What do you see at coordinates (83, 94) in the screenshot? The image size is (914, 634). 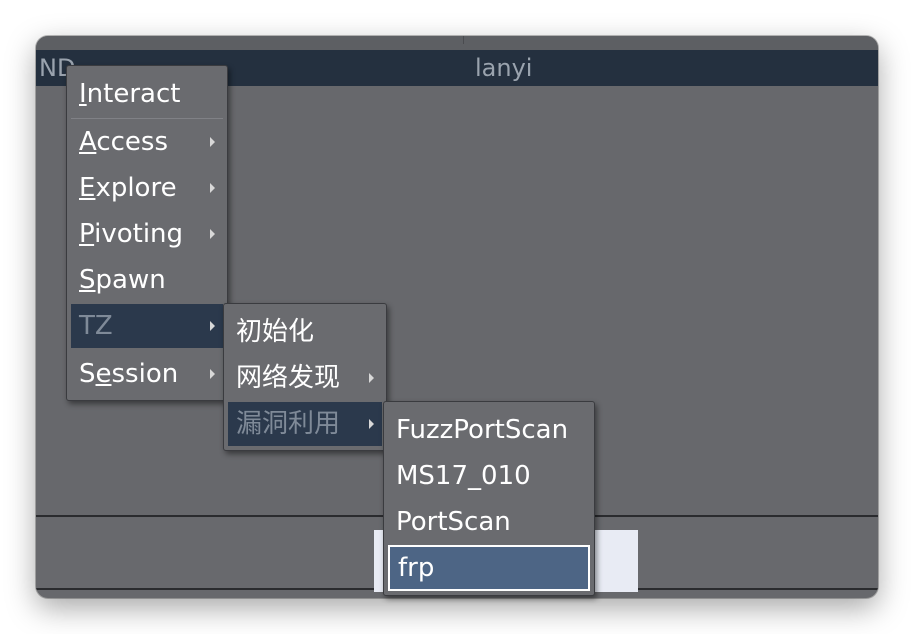 I see `mnemonic-i: I` at bounding box center [83, 94].